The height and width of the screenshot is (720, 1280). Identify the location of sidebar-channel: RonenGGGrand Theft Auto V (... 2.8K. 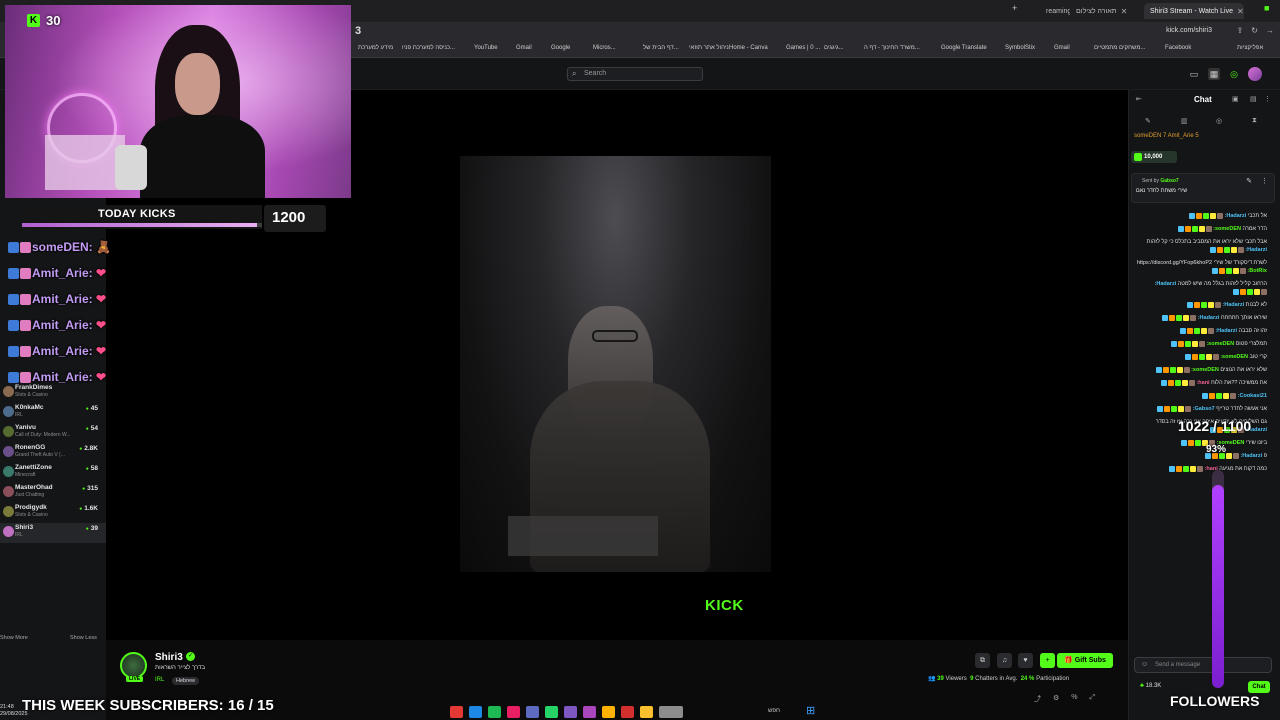
(53, 453).